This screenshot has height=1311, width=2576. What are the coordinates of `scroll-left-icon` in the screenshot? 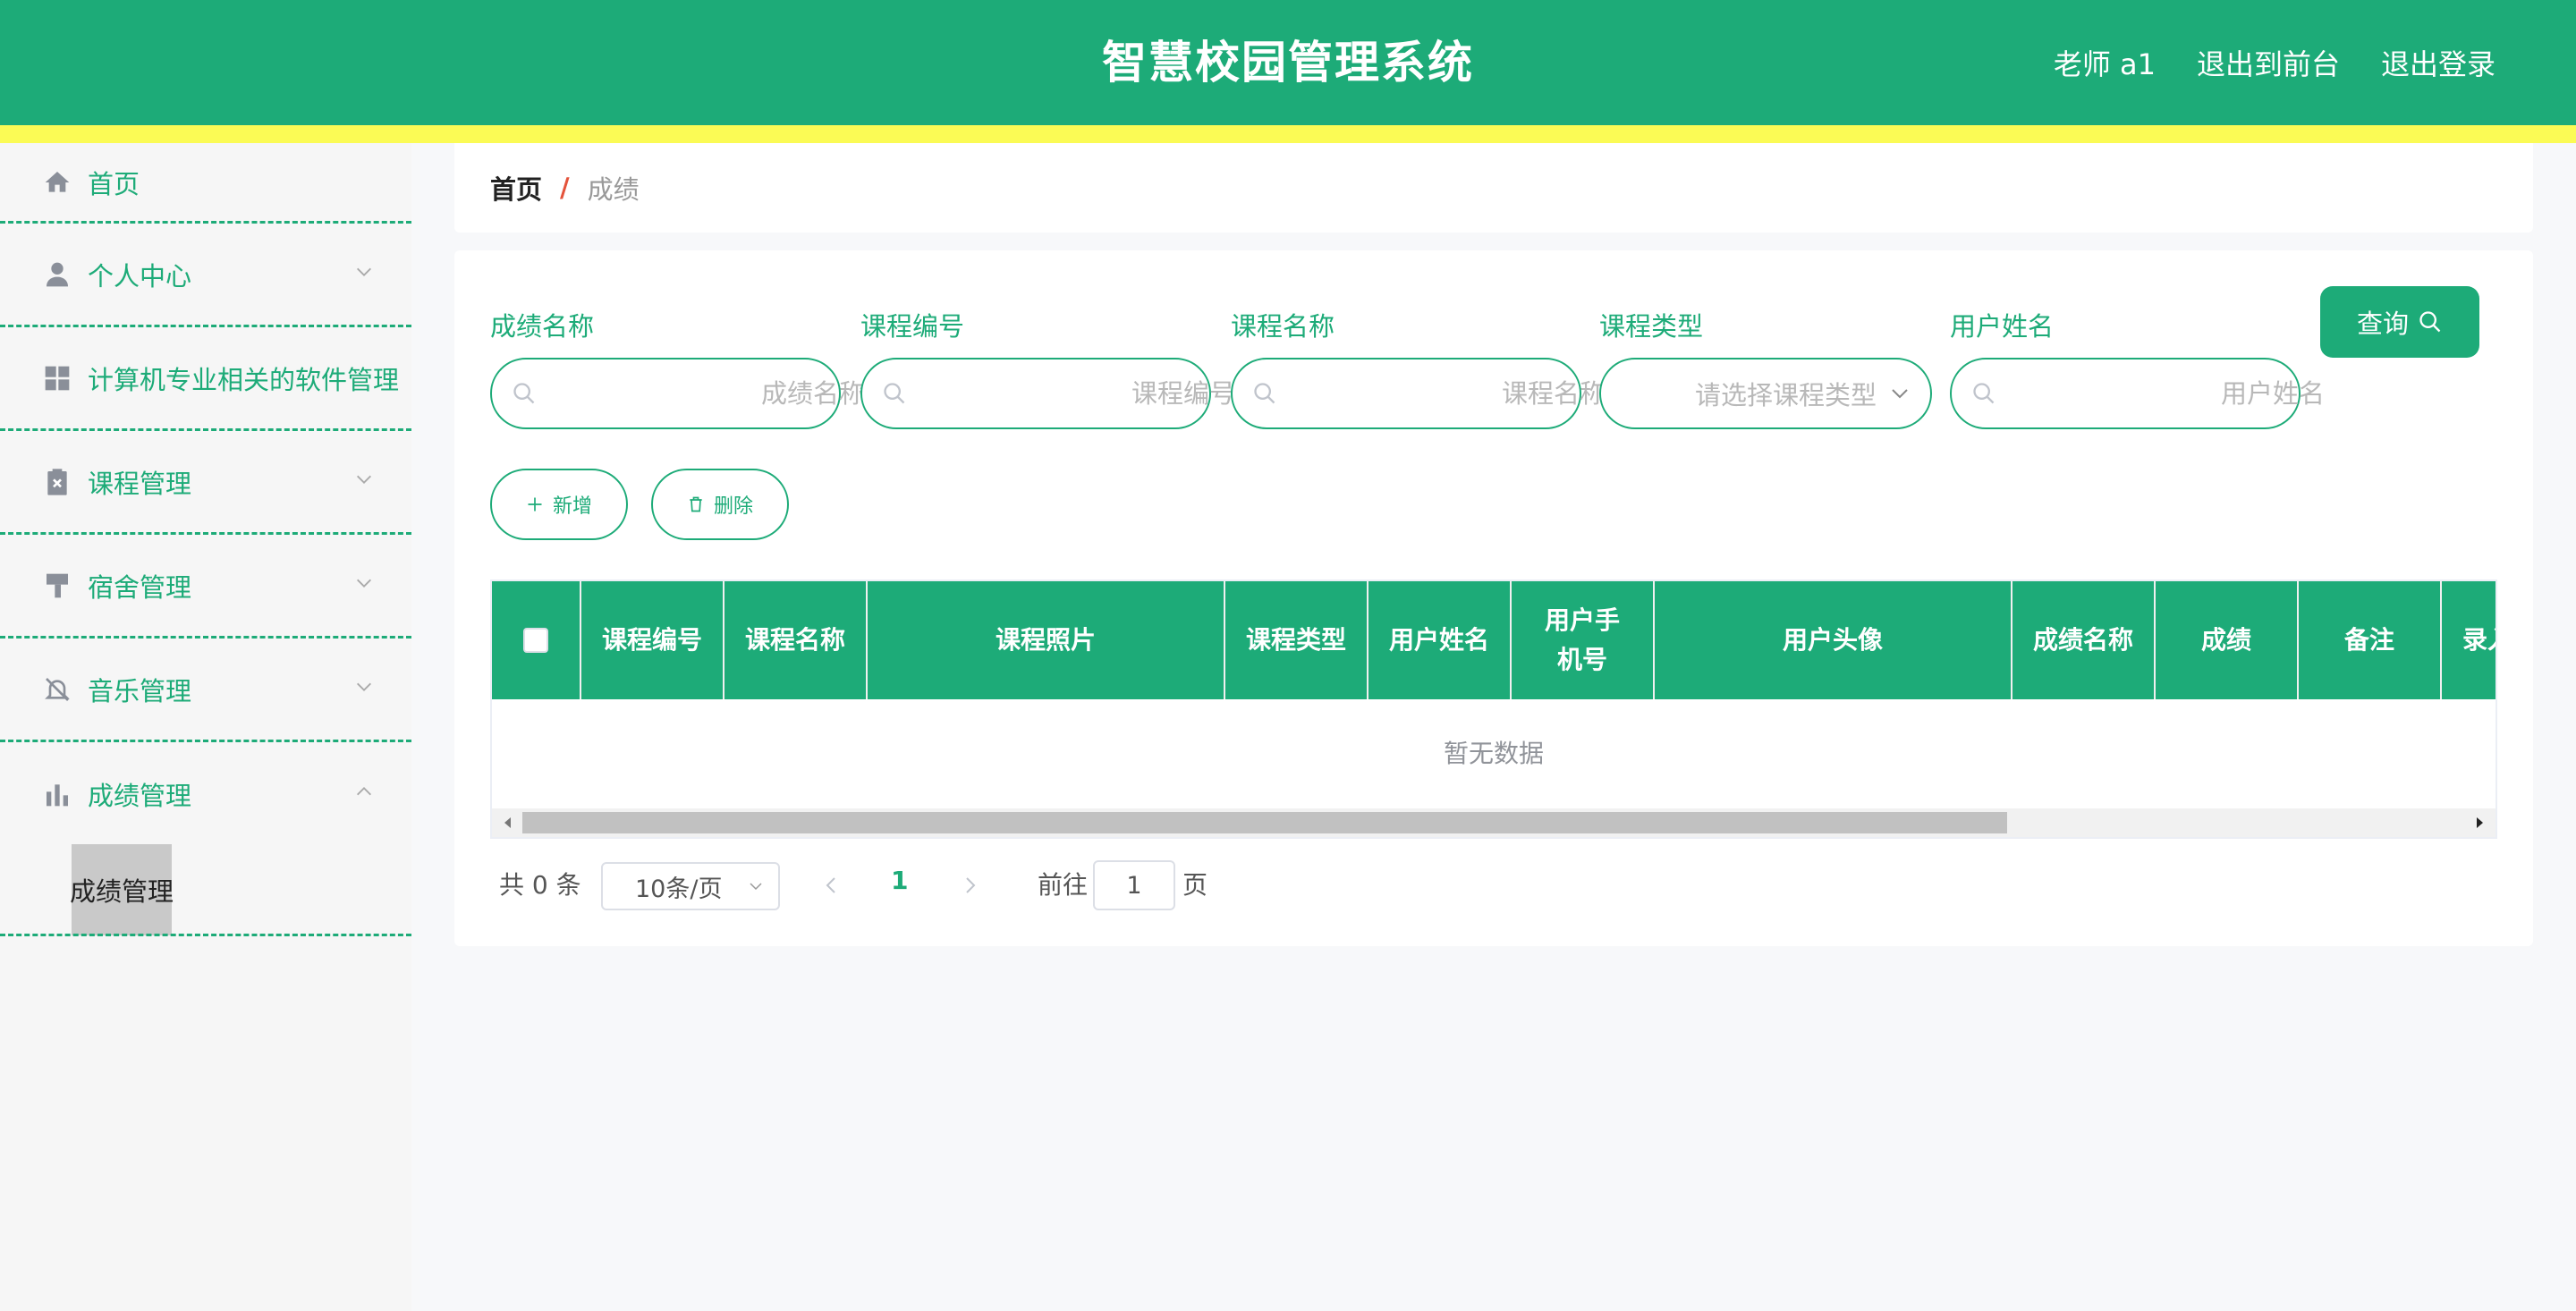 It's located at (508, 823).